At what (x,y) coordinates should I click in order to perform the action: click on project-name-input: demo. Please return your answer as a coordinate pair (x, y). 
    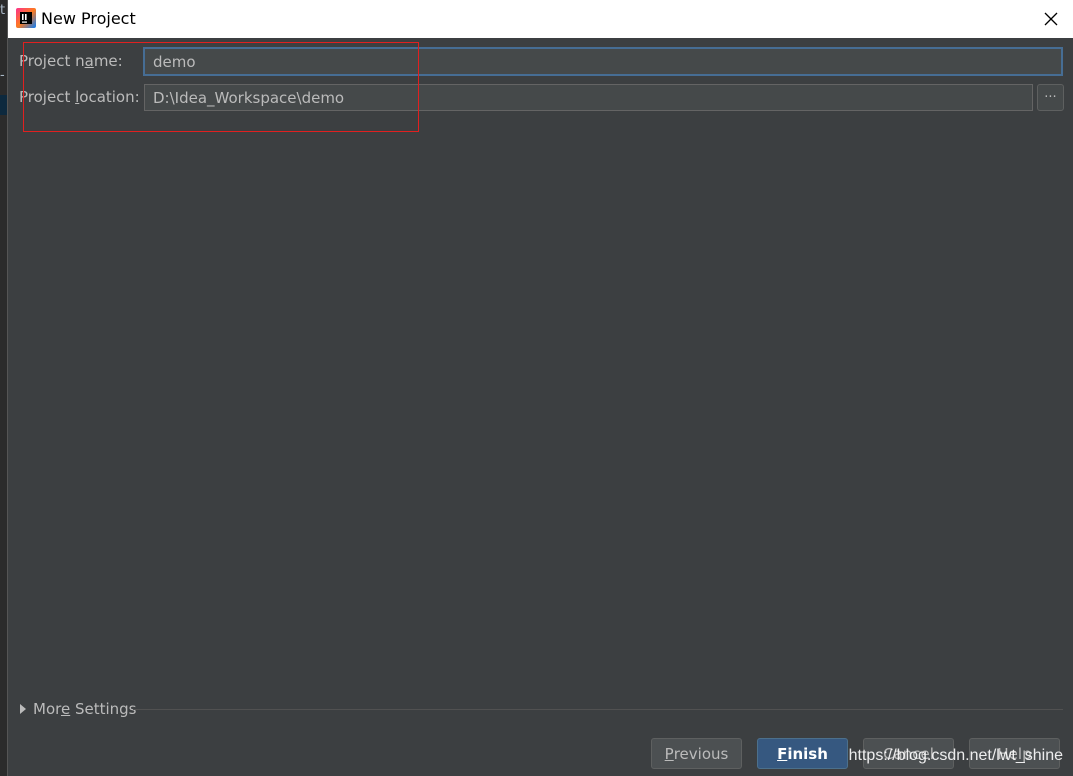
    Looking at the image, I should click on (603, 61).